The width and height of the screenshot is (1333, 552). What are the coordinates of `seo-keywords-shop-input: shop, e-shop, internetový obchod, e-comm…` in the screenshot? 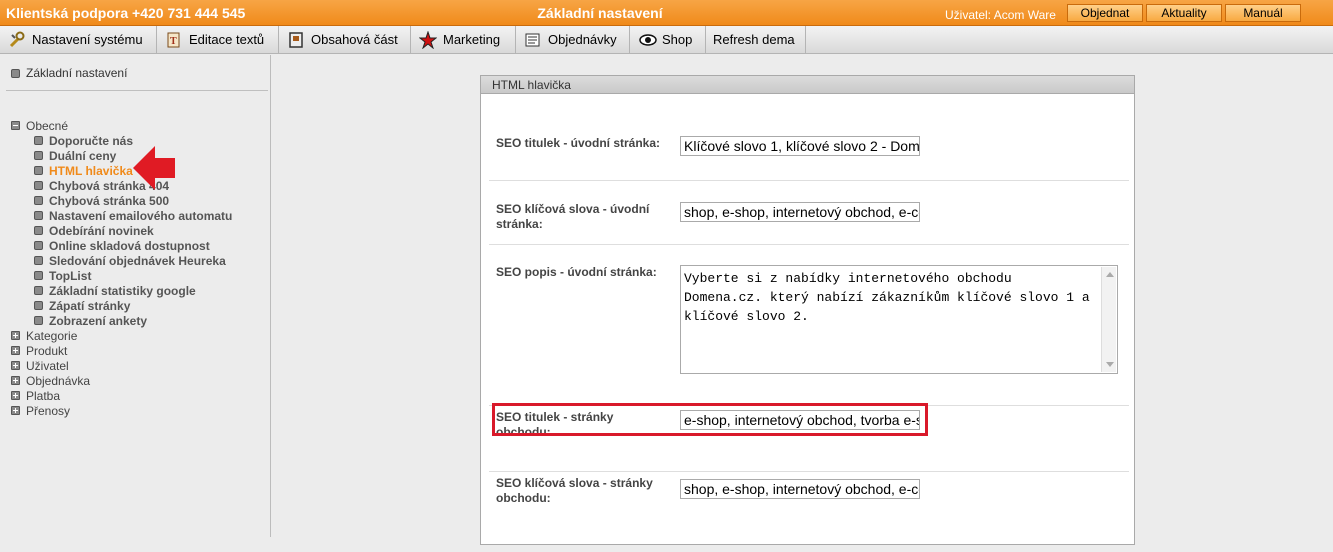 It's located at (800, 489).